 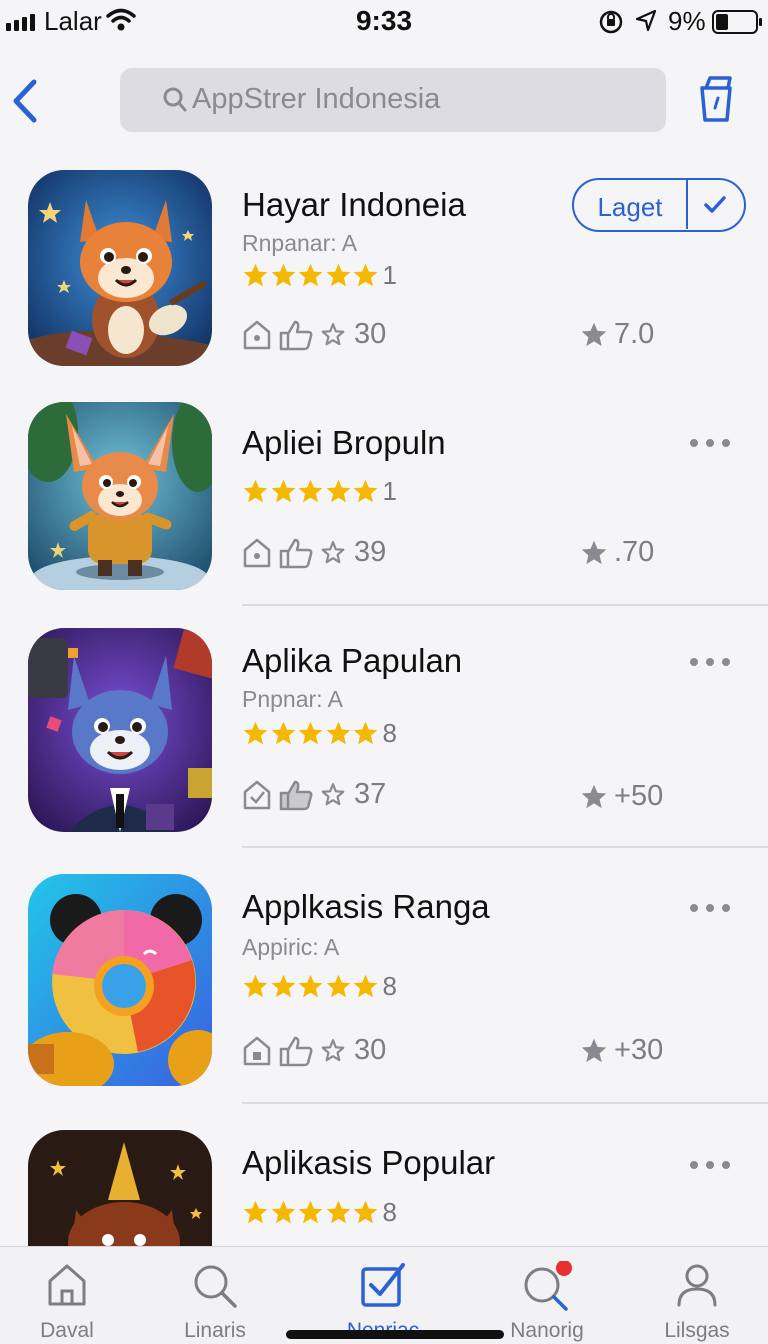 What do you see at coordinates (344, 442) in the screenshot?
I see `app-title: Apliei Bropuln` at bounding box center [344, 442].